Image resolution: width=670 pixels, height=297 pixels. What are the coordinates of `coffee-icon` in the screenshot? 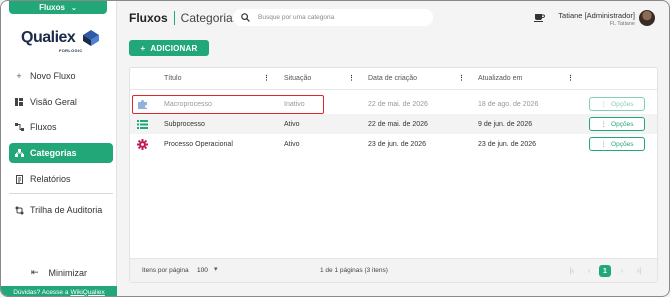 It's located at (539, 17).